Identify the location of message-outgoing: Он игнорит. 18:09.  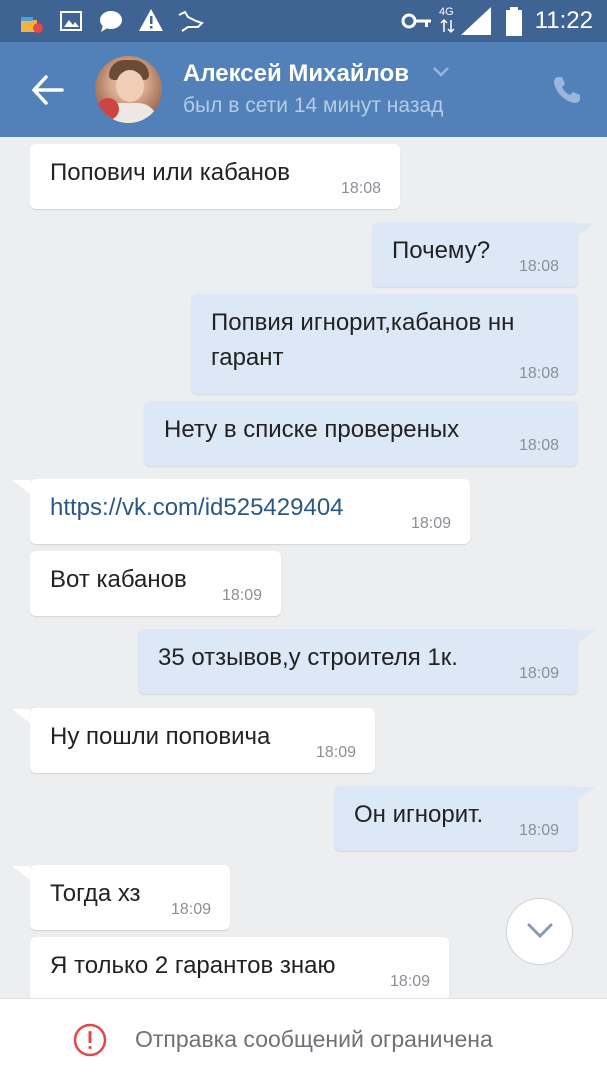
(456, 818).